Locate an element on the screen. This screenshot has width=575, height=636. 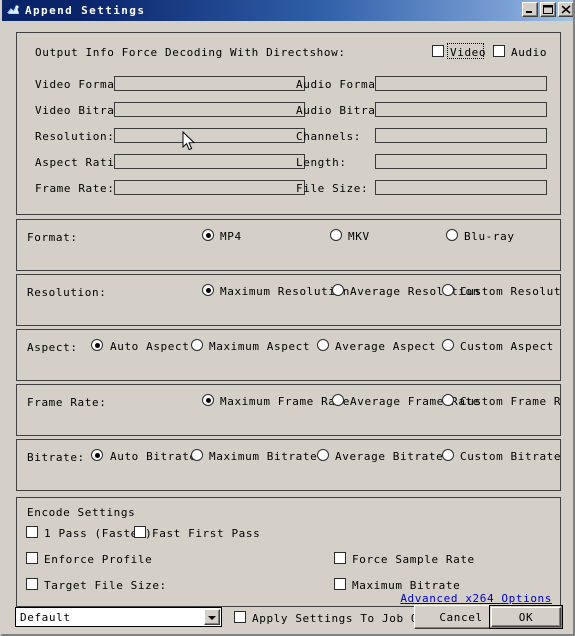
bitrate-radio-custom is located at coordinates (448, 455).